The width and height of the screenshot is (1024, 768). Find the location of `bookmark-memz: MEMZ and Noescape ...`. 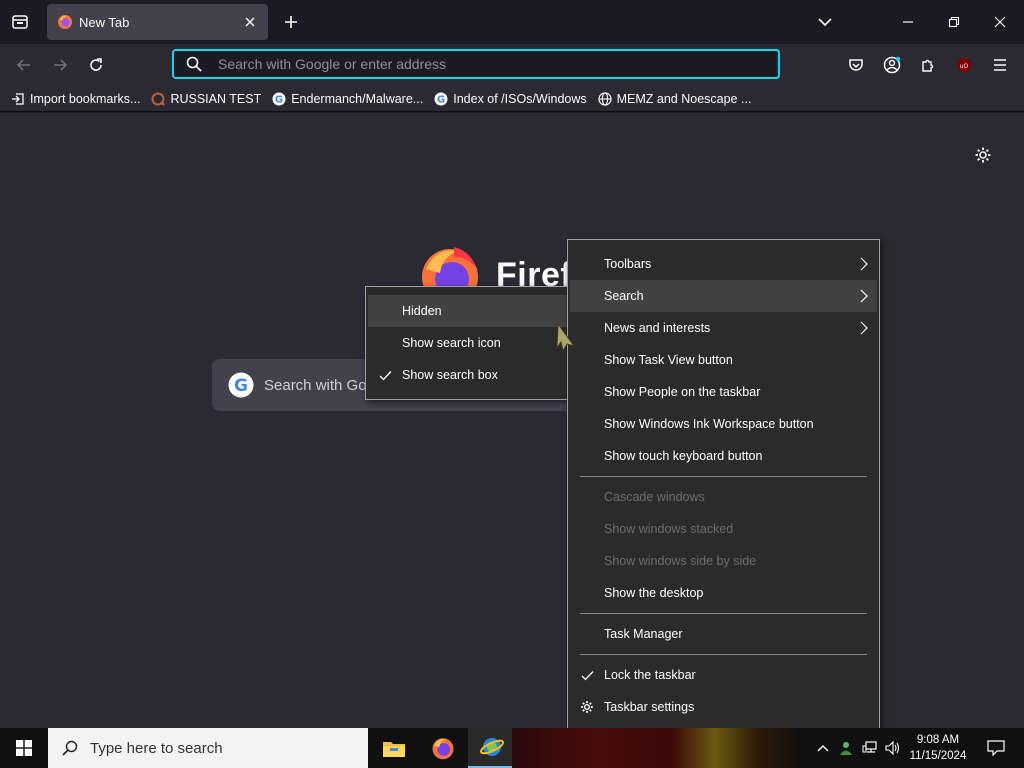

bookmark-memz: MEMZ and Noescape ... is located at coordinates (674, 99).